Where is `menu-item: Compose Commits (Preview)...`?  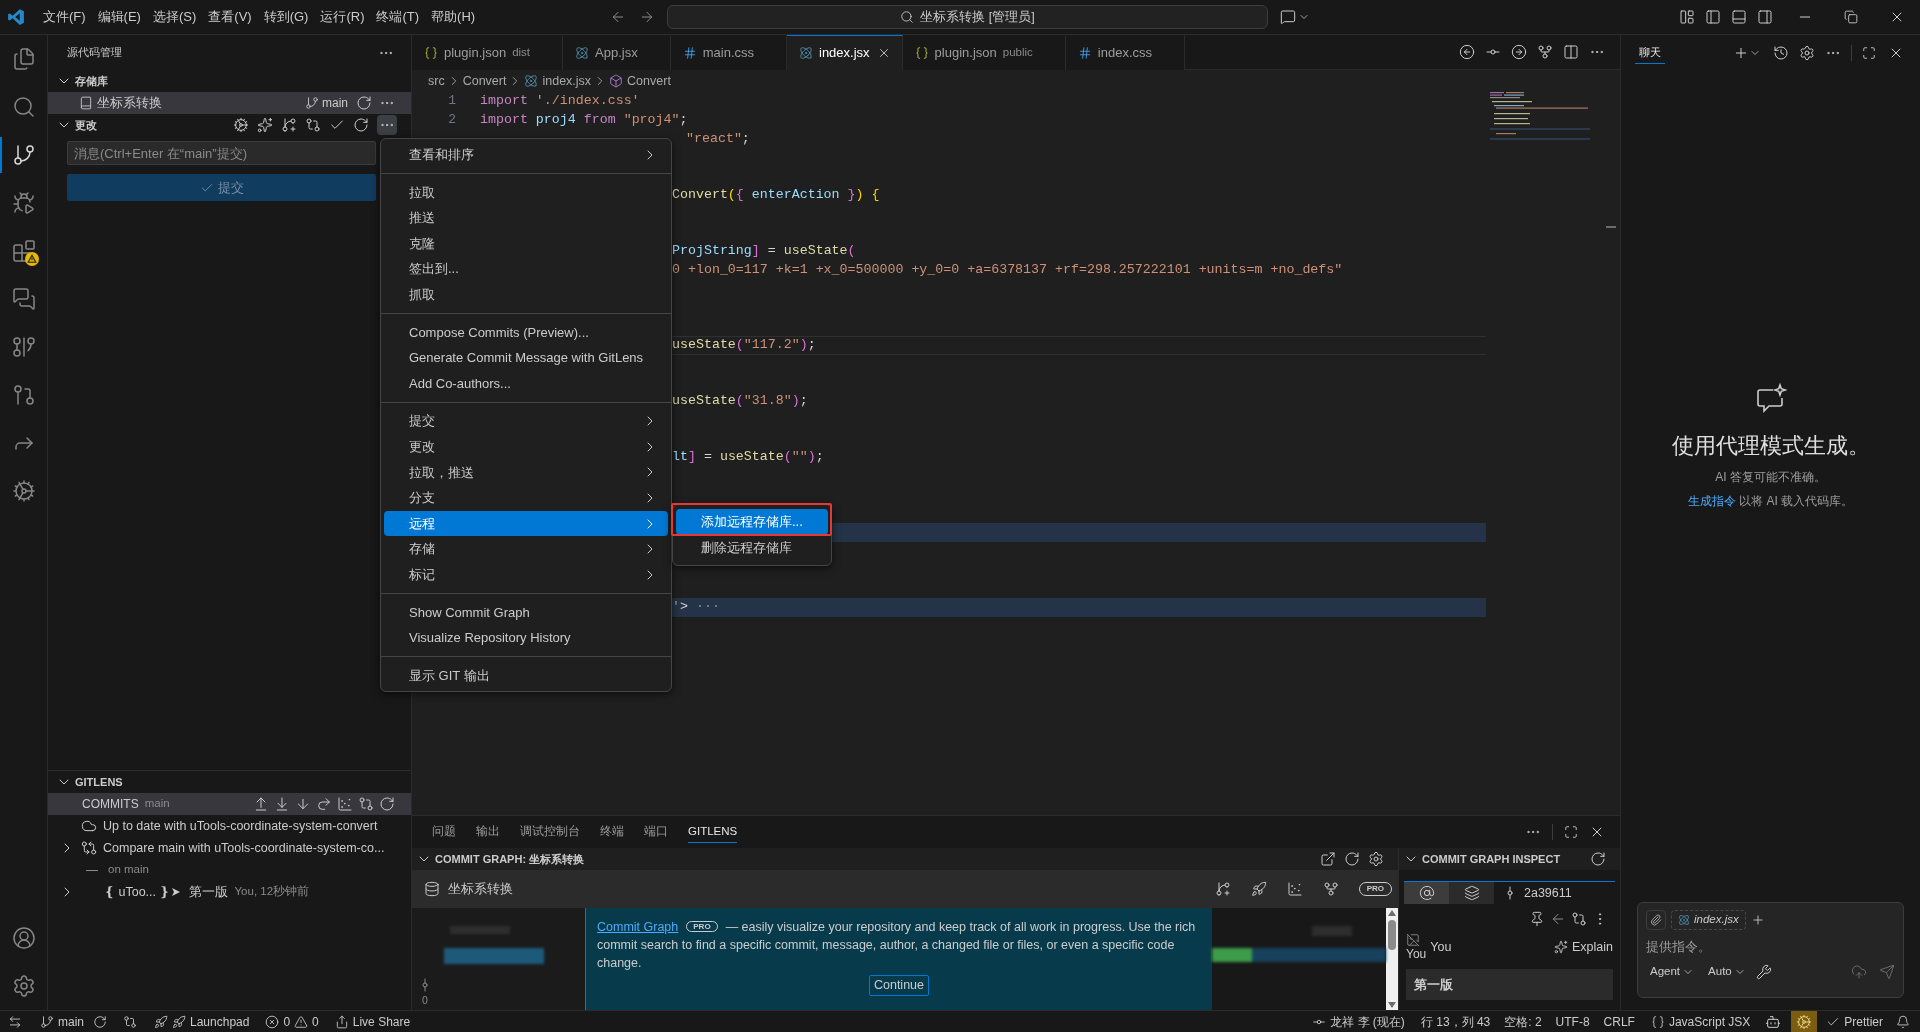
menu-item: Compose Commits (Preview)... is located at coordinates (526, 332).